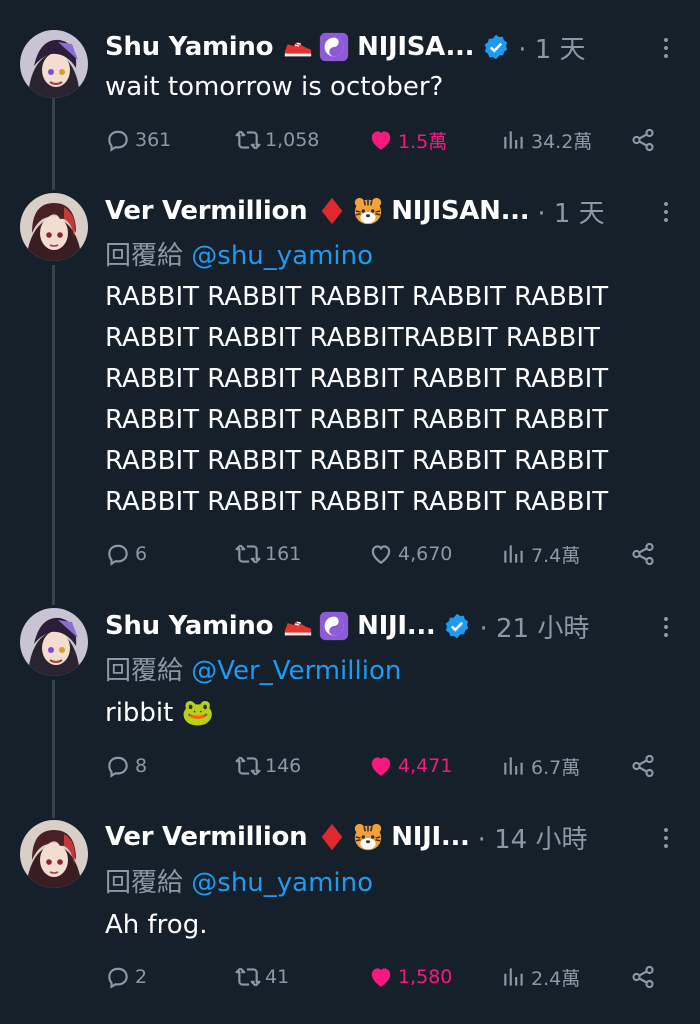 The width and height of the screenshot is (700, 1024). I want to click on views-button: 7.4萬, so click(540, 554).